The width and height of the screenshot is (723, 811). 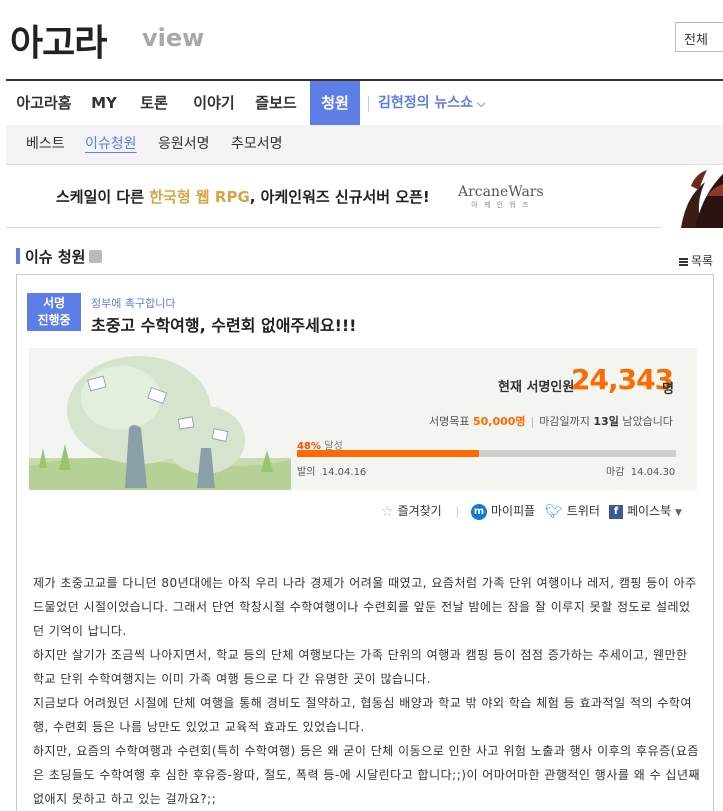 What do you see at coordinates (426, 103) in the screenshot?
I see `nav-newsshow-label: 김현정의 뉴스쇼` at bounding box center [426, 103].